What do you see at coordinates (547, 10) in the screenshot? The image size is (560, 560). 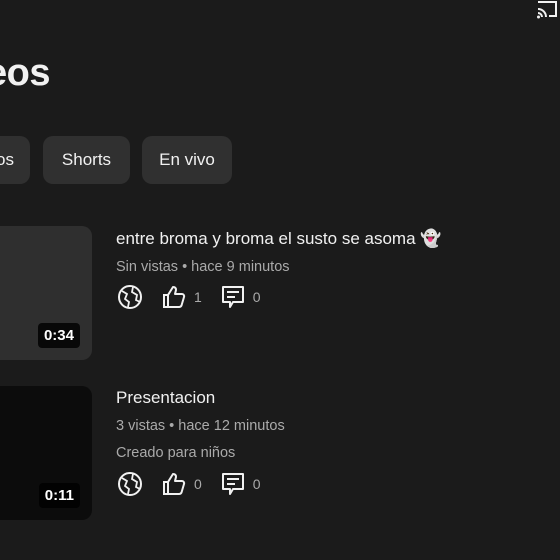 I see `cast-icon` at bounding box center [547, 10].